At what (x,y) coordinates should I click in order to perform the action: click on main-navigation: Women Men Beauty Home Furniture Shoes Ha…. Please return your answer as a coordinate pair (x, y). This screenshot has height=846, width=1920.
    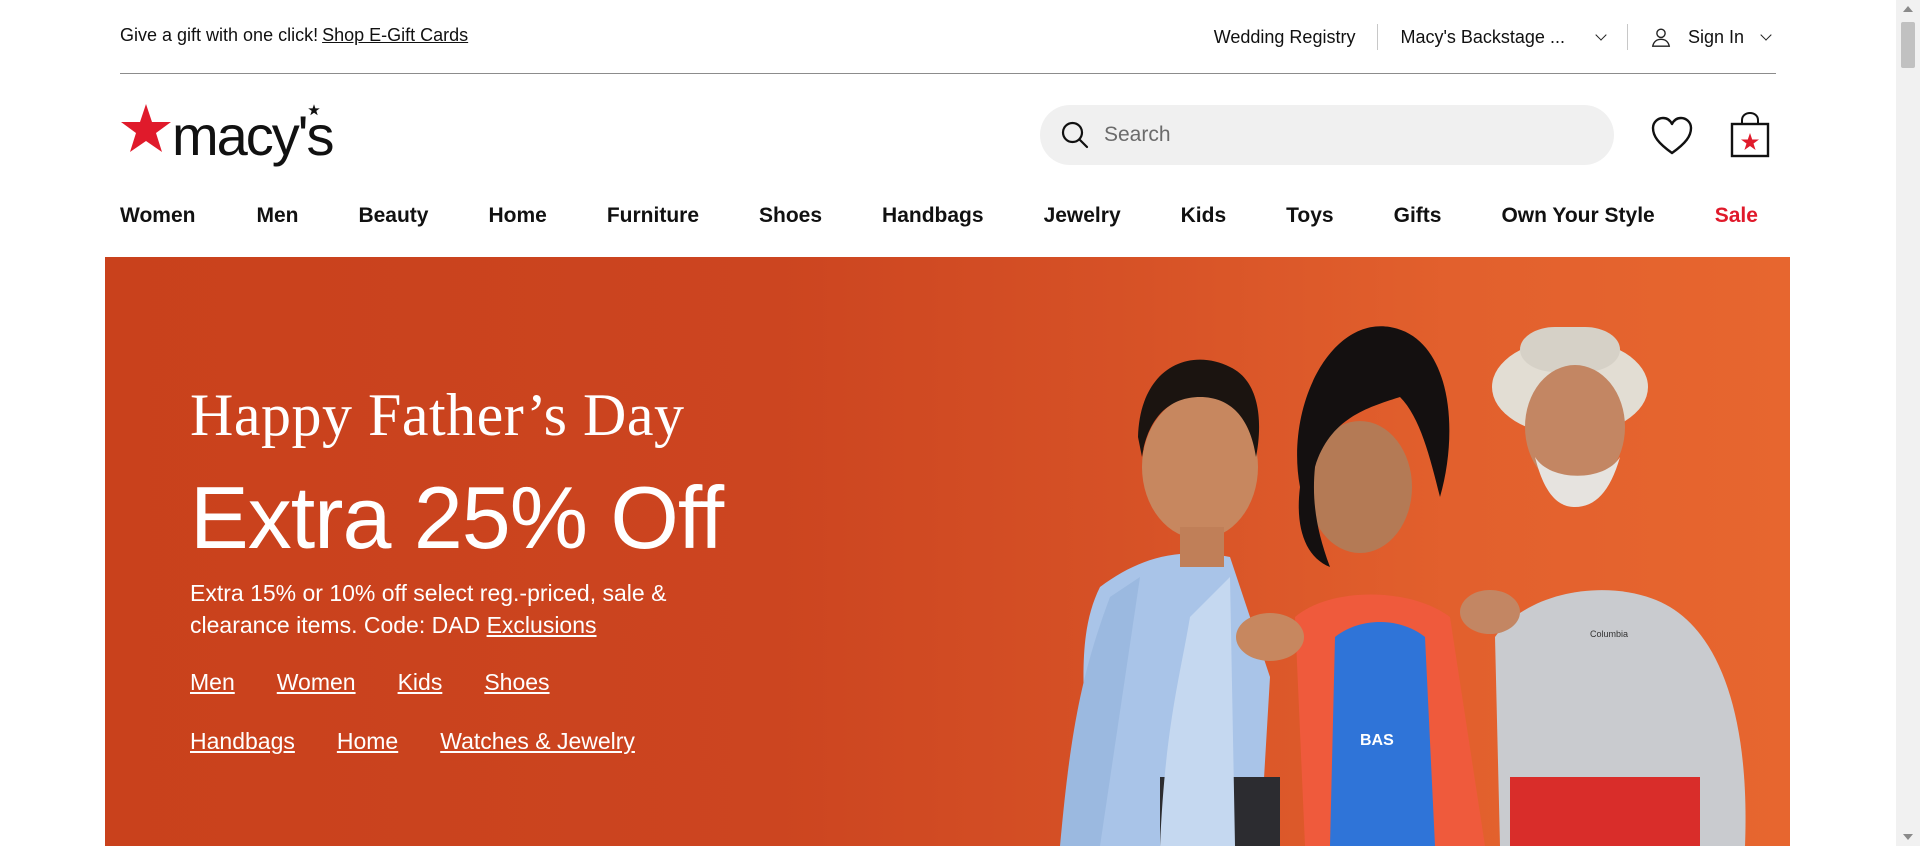
    Looking at the image, I should click on (939, 216).